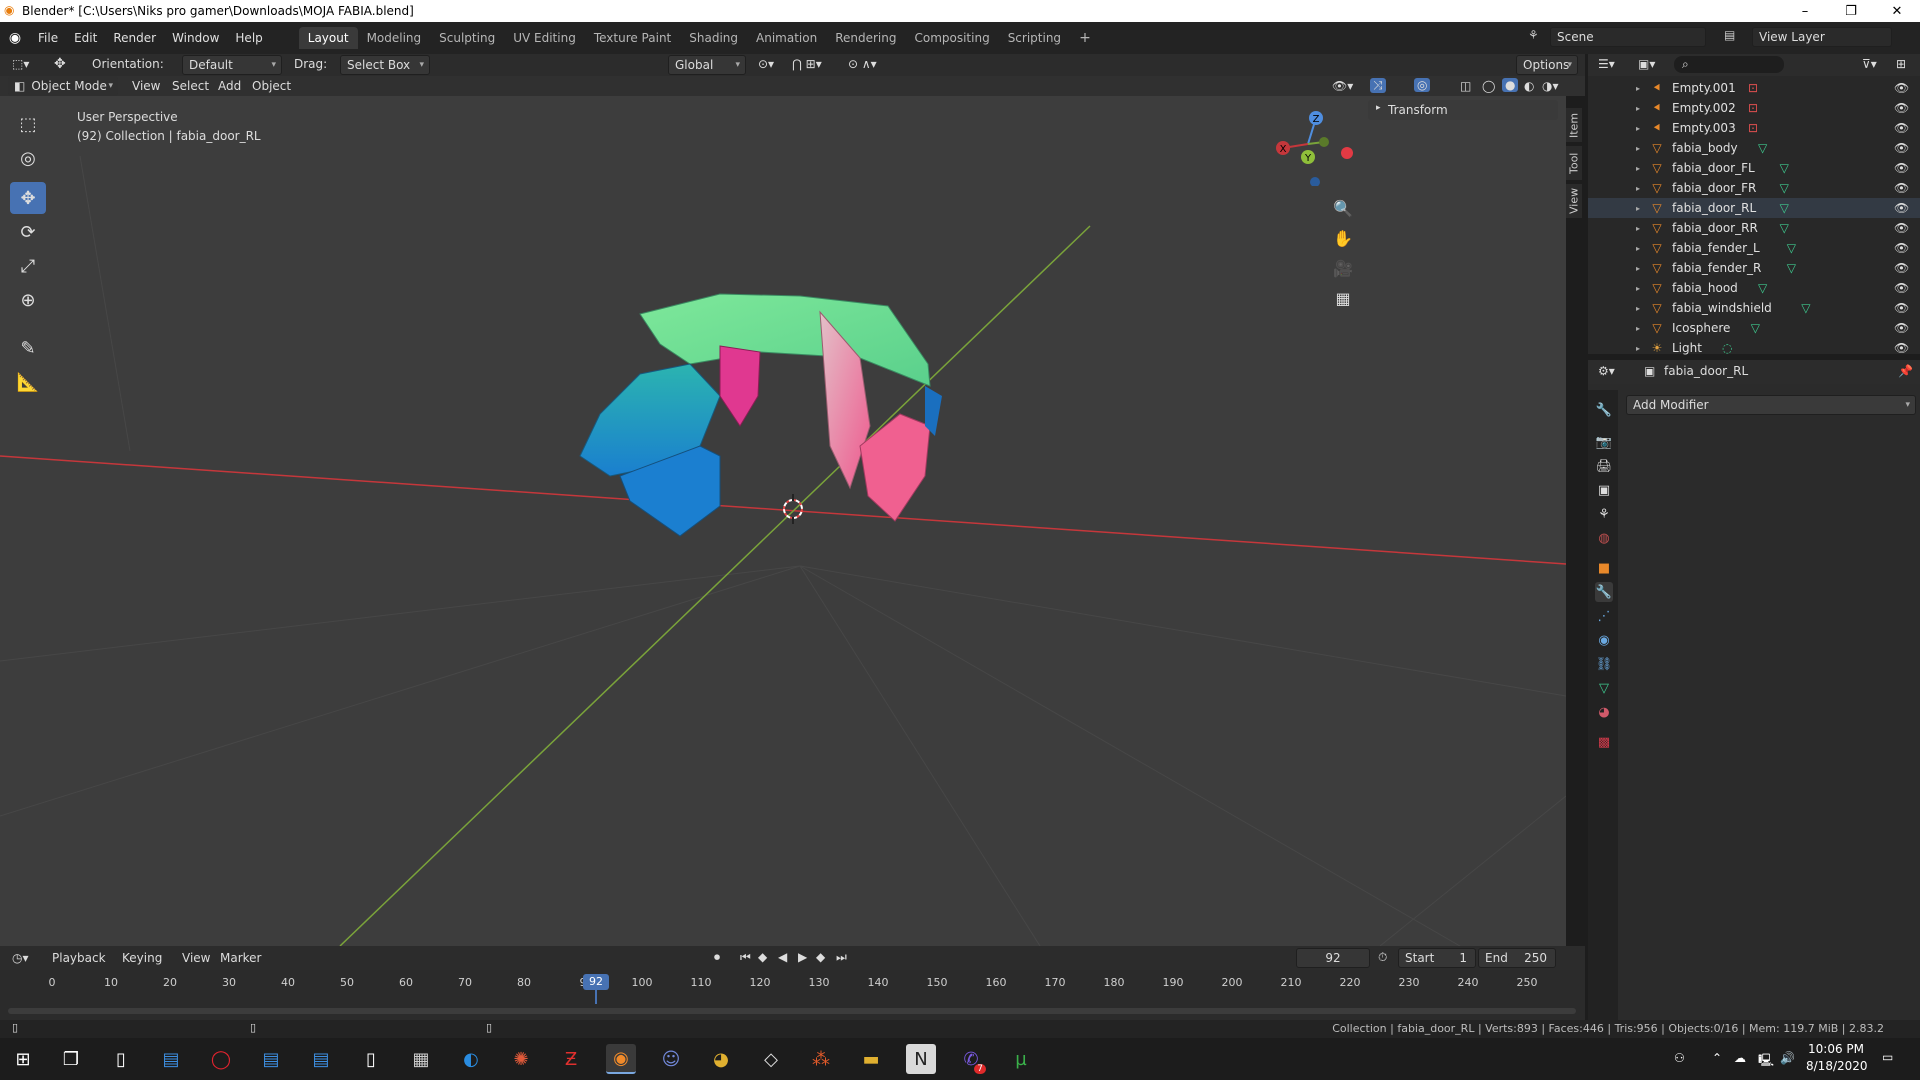  I want to click on particles-tab-icon: ⋰, so click(1604, 616).